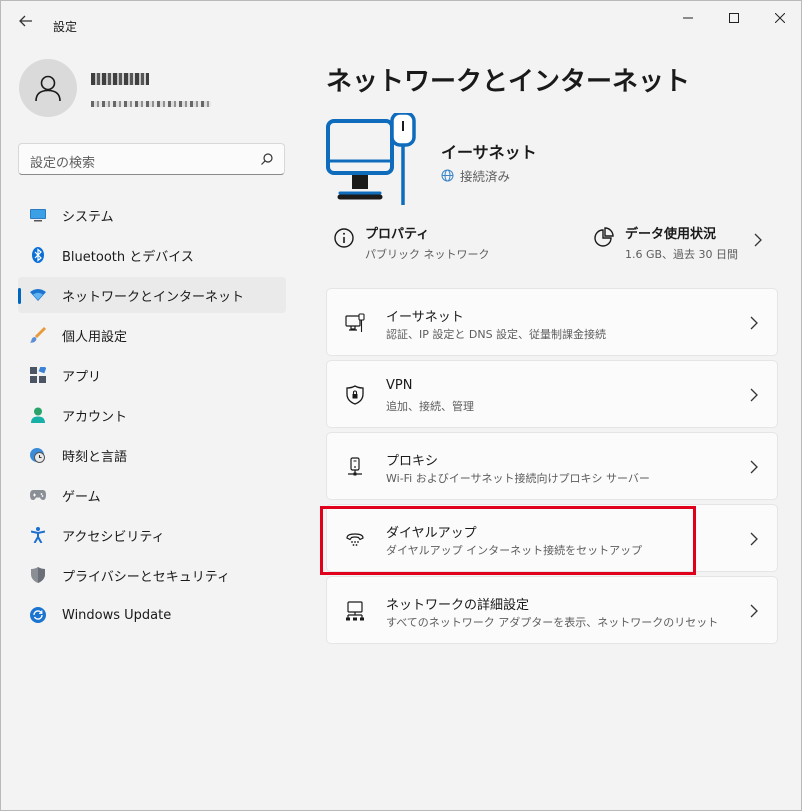 Image resolution: width=802 pixels, height=811 pixels. Describe the element at coordinates (552, 394) in the screenshot. I see `card-vpn: VPN 追加、接続、管理` at that location.